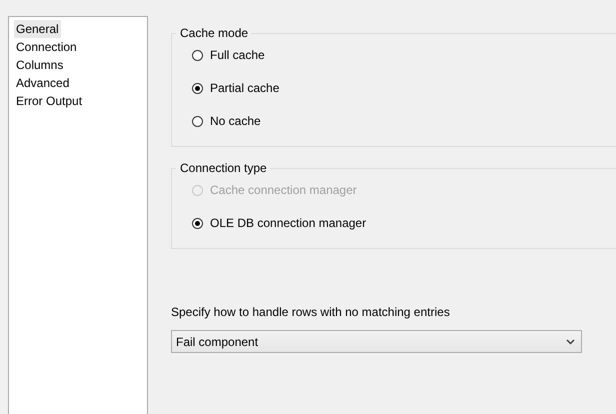 The height and width of the screenshot is (414, 616). Describe the element at coordinates (570, 341) in the screenshot. I see `chevron-down-icon` at that location.